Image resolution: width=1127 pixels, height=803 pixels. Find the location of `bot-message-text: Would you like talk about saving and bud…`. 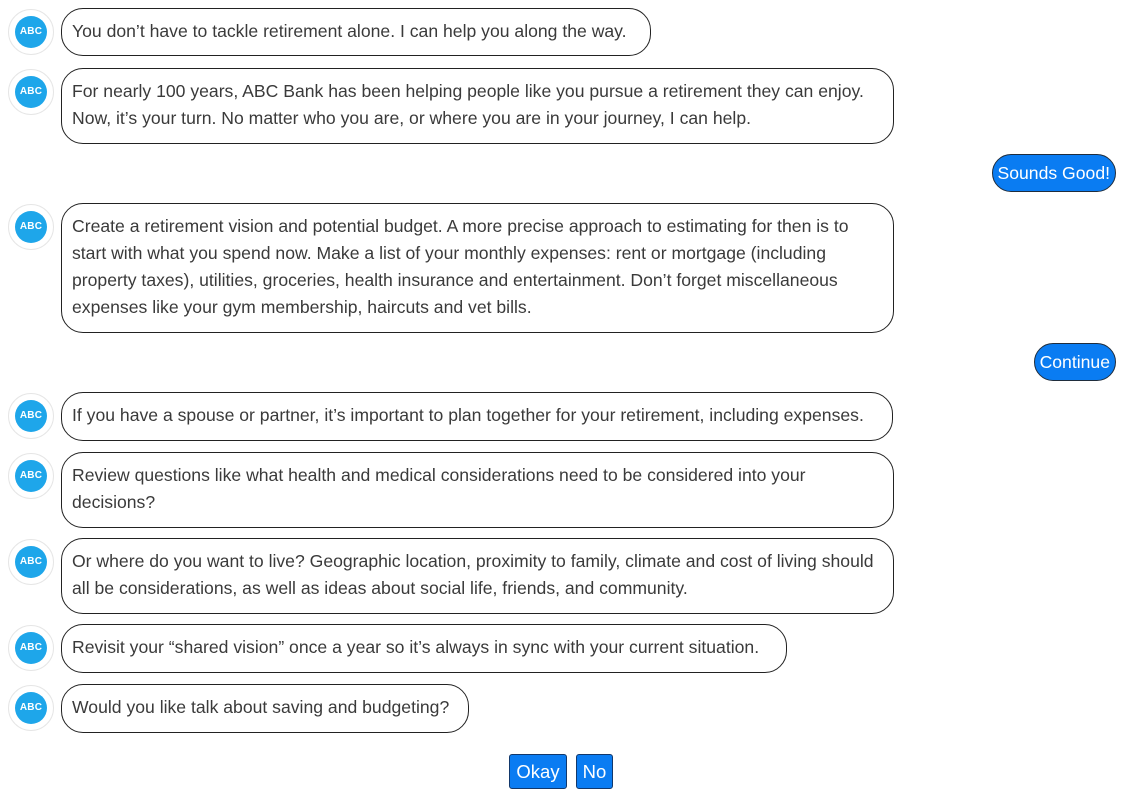

bot-message-text: Would you like talk about saving and bud… is located at coordinates (261, 707).